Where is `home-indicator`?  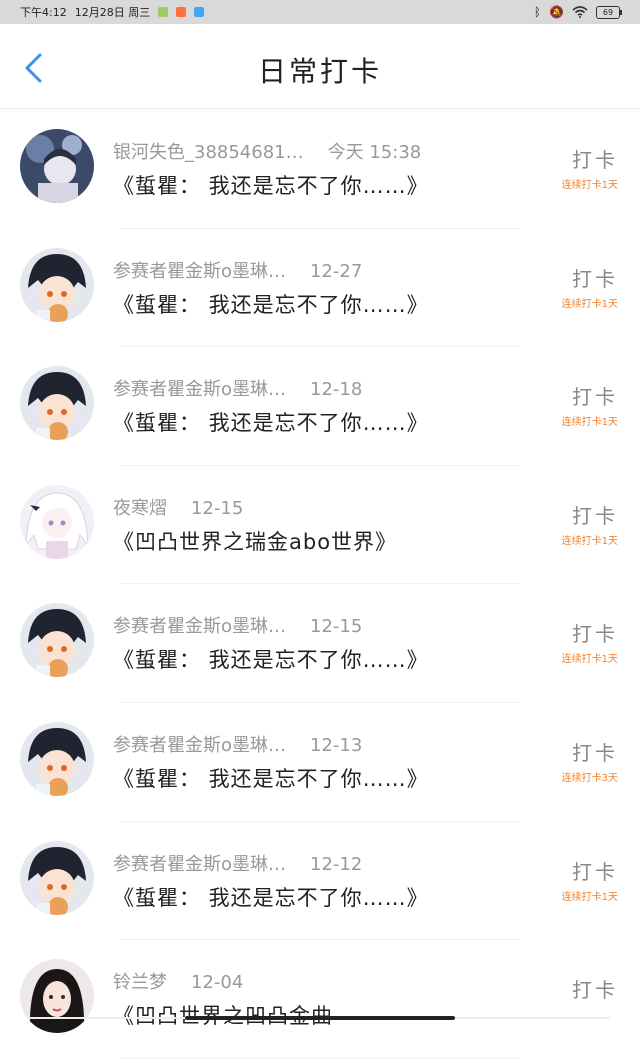 home-indicator is located at coordinates (320, 1018).